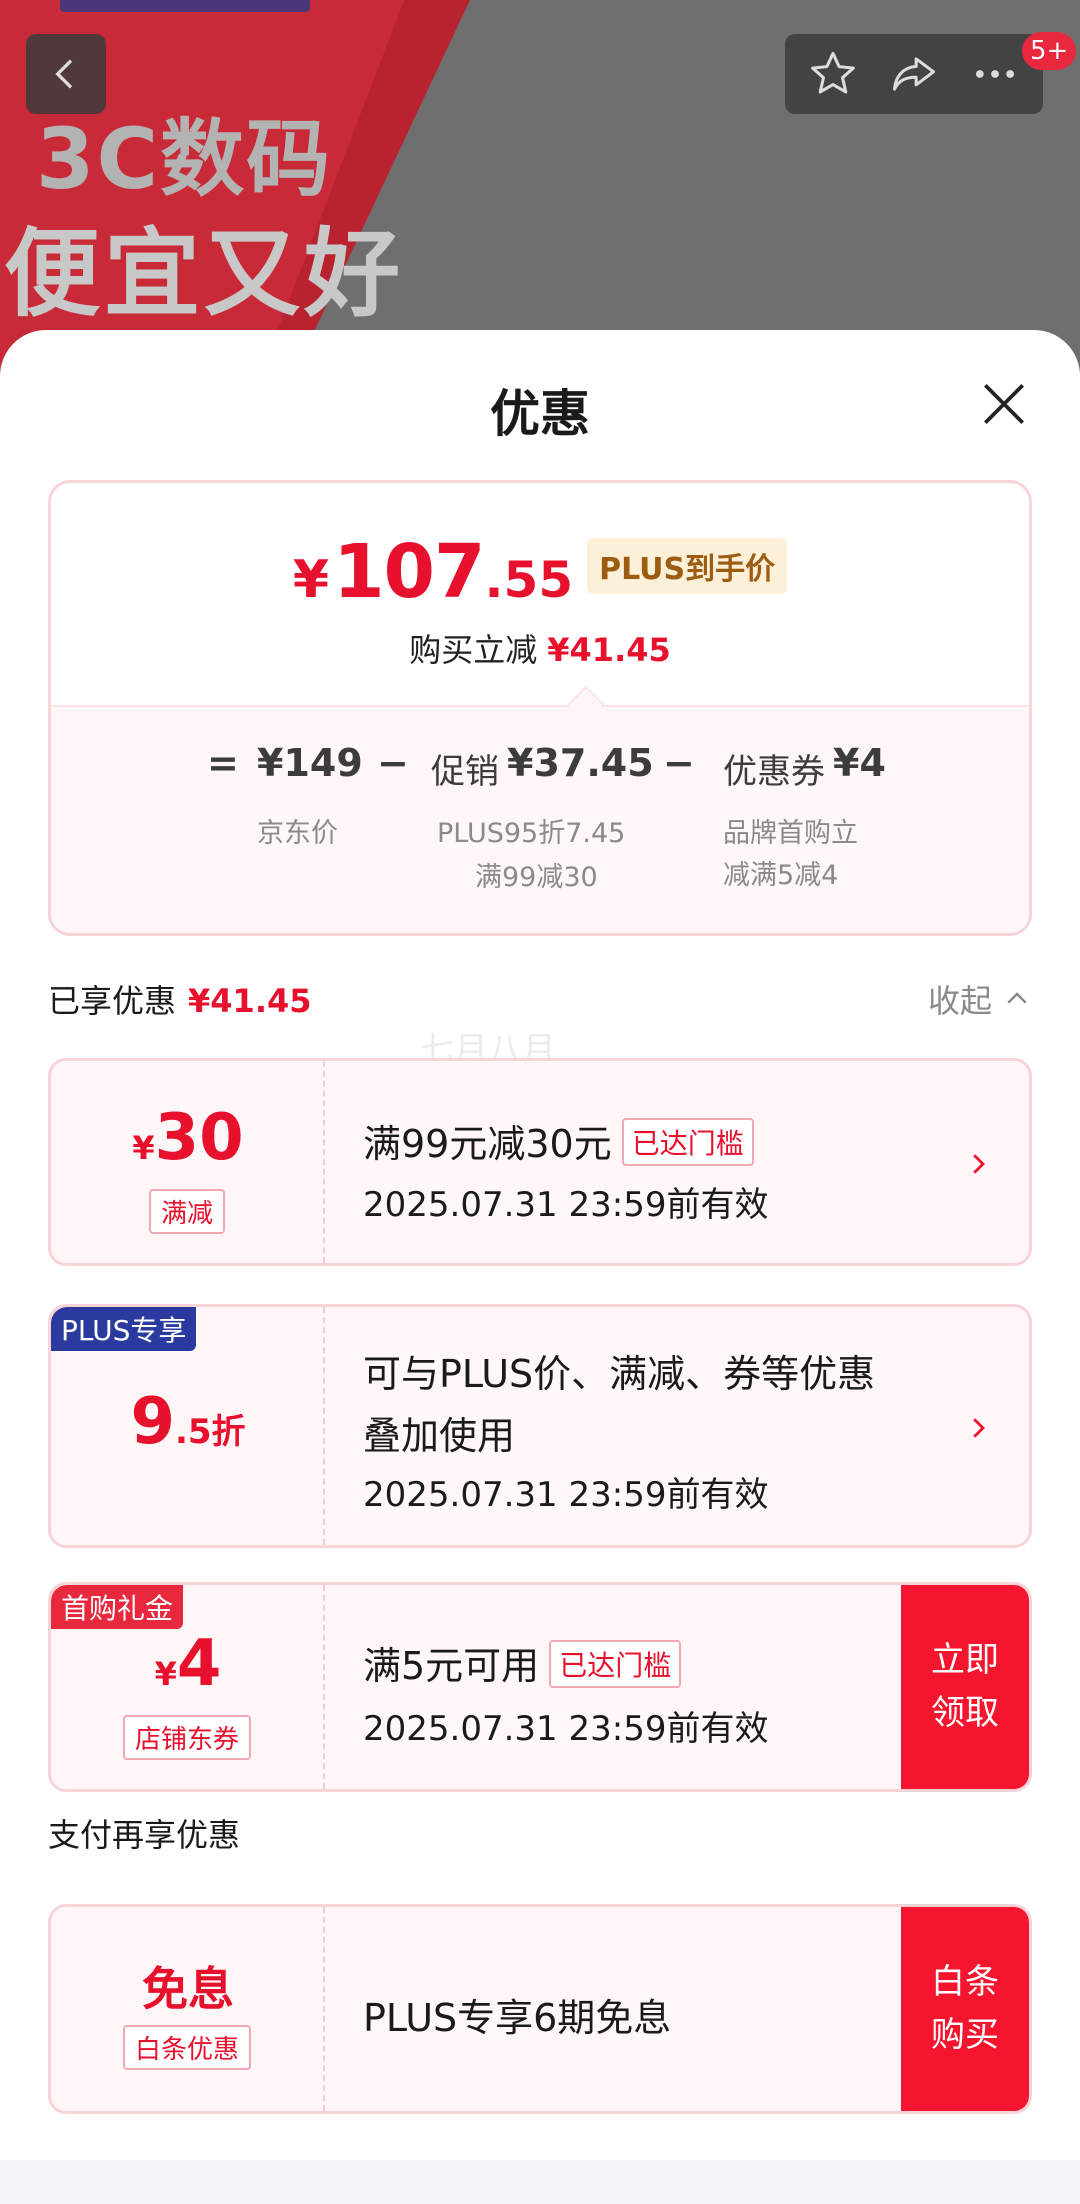  What do you see at coordinates (959, 1001) in the screenshot?
I see `collapse-label: 收起` at bounding box center [959, 1001].